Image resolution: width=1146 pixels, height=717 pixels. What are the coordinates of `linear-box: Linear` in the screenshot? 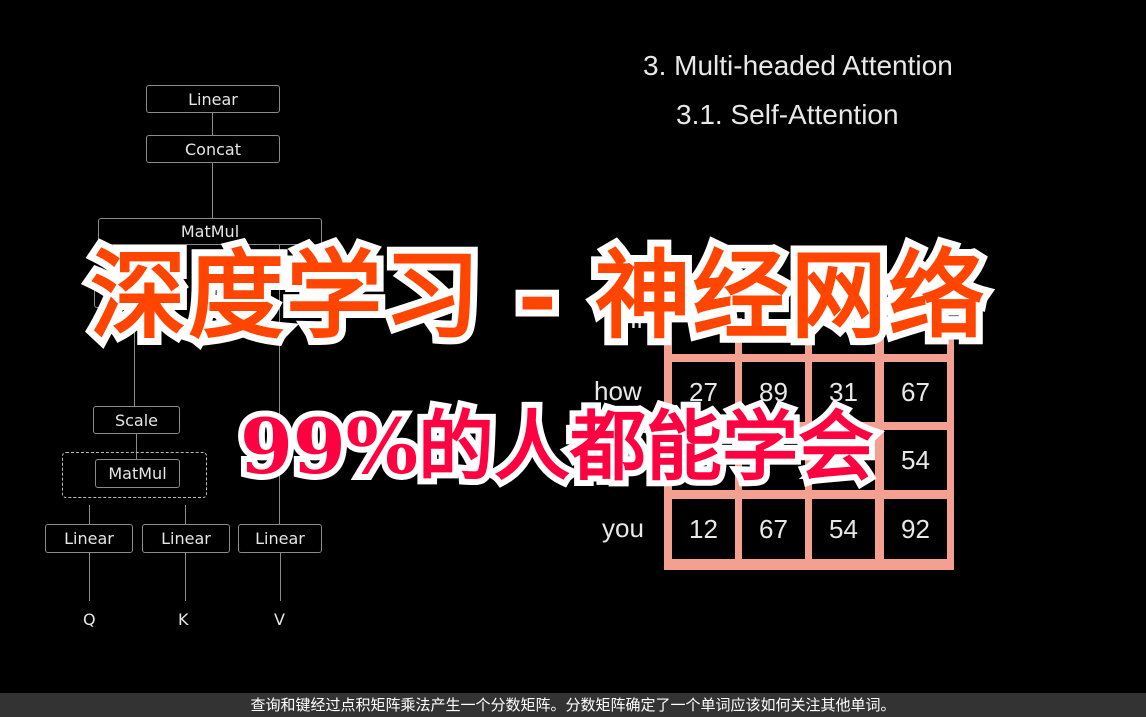 It's located at (213, 99).